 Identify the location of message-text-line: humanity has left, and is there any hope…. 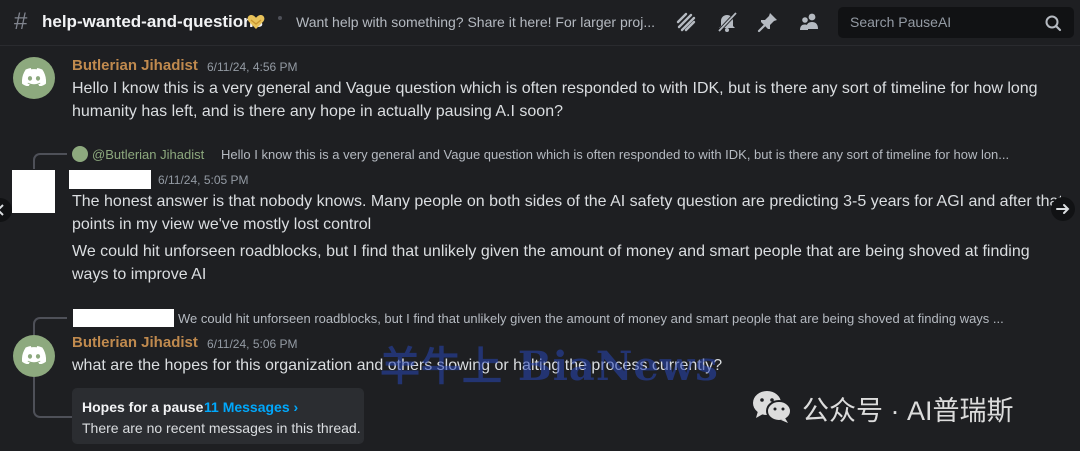
(317, 111).